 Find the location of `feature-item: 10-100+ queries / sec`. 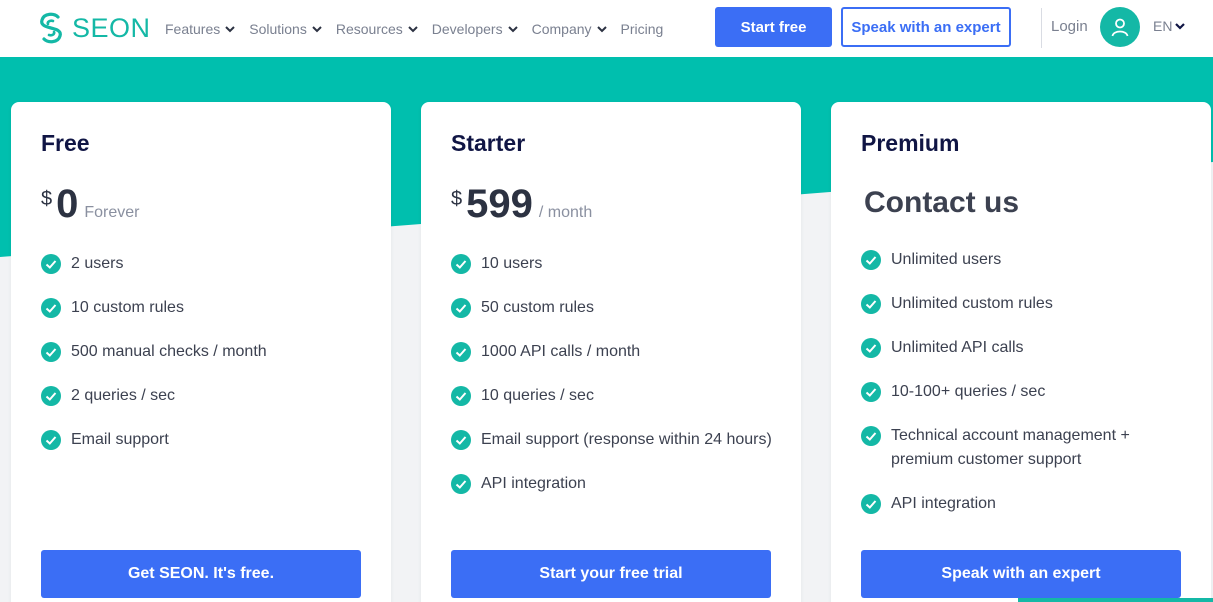

feature-item: 10-100+ queries / sec is located at coordinates (1026, 392).